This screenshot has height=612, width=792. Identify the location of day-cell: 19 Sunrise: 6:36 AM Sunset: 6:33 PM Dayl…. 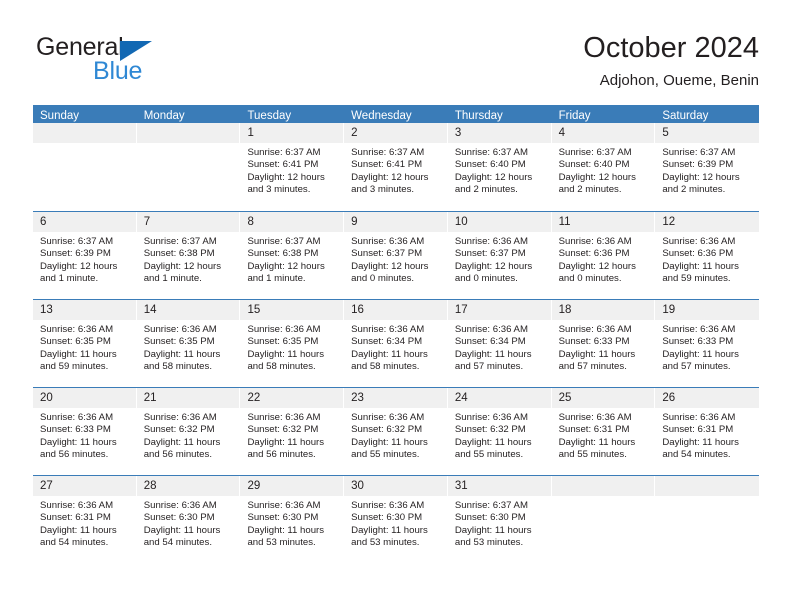
(707, 343).